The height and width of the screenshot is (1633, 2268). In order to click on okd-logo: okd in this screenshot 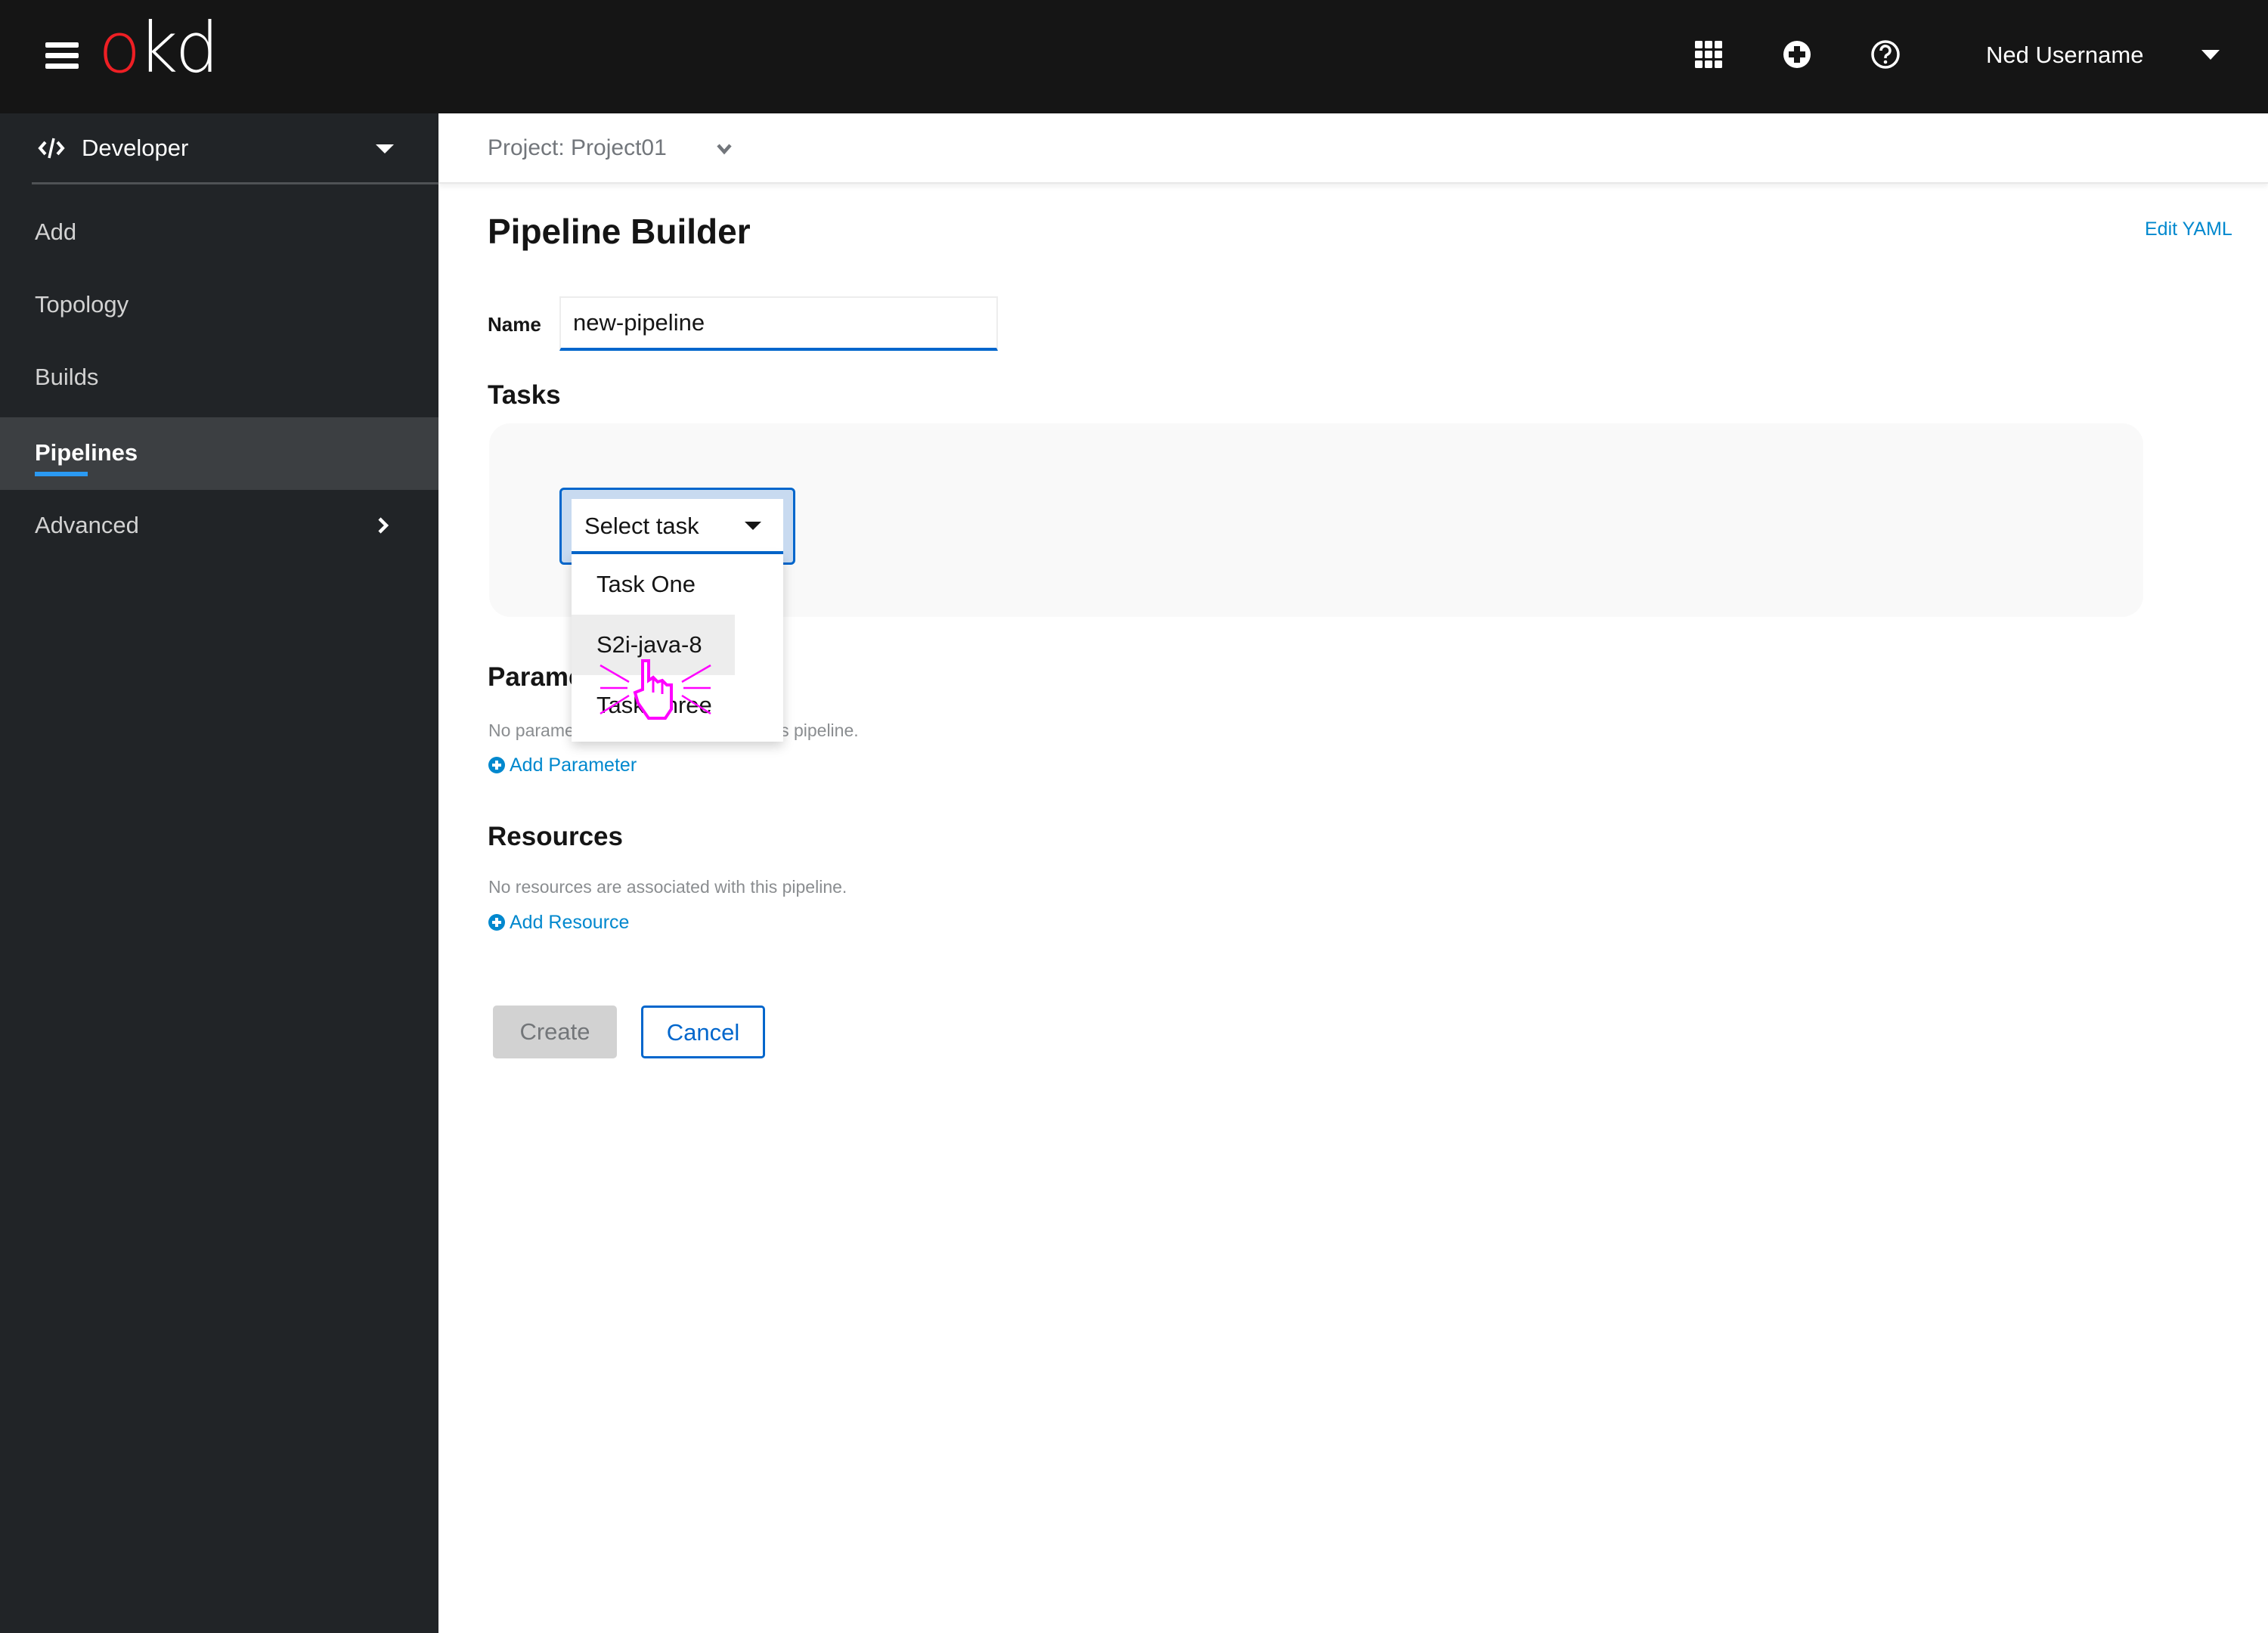, I will do `click(158, 48)`.